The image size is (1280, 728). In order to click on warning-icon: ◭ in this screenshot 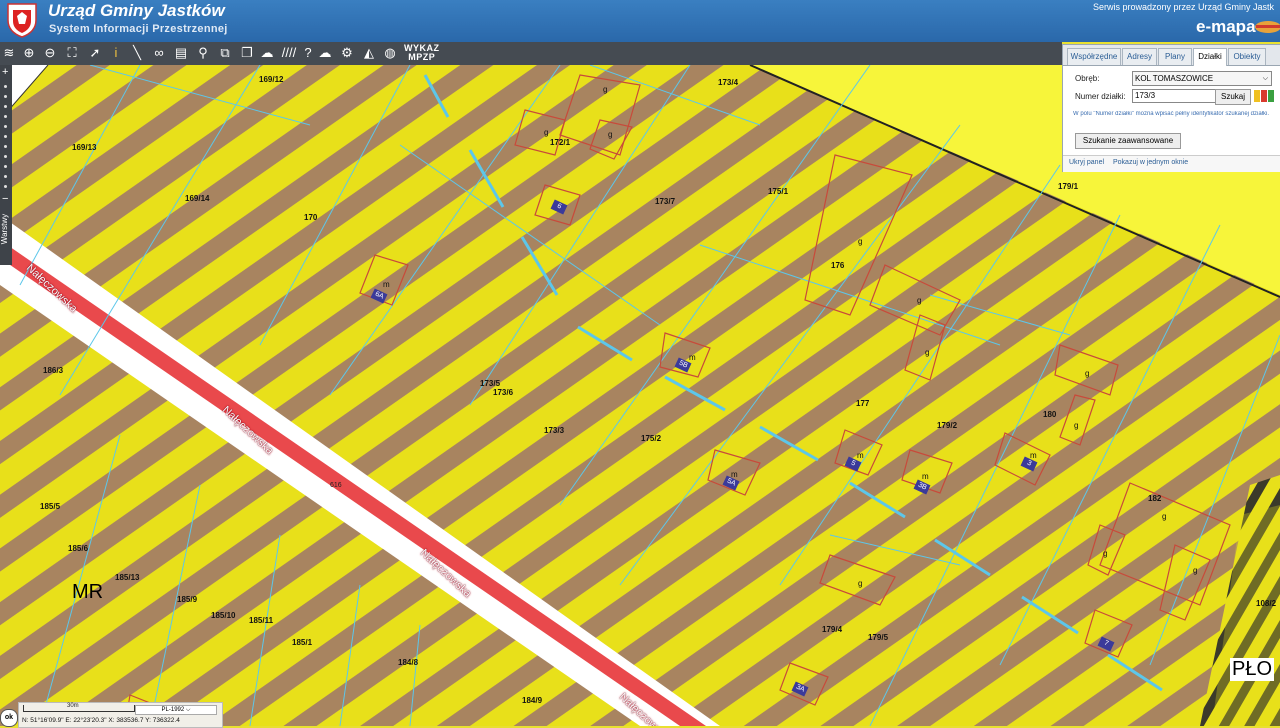, I will do `click(369, 53)`.